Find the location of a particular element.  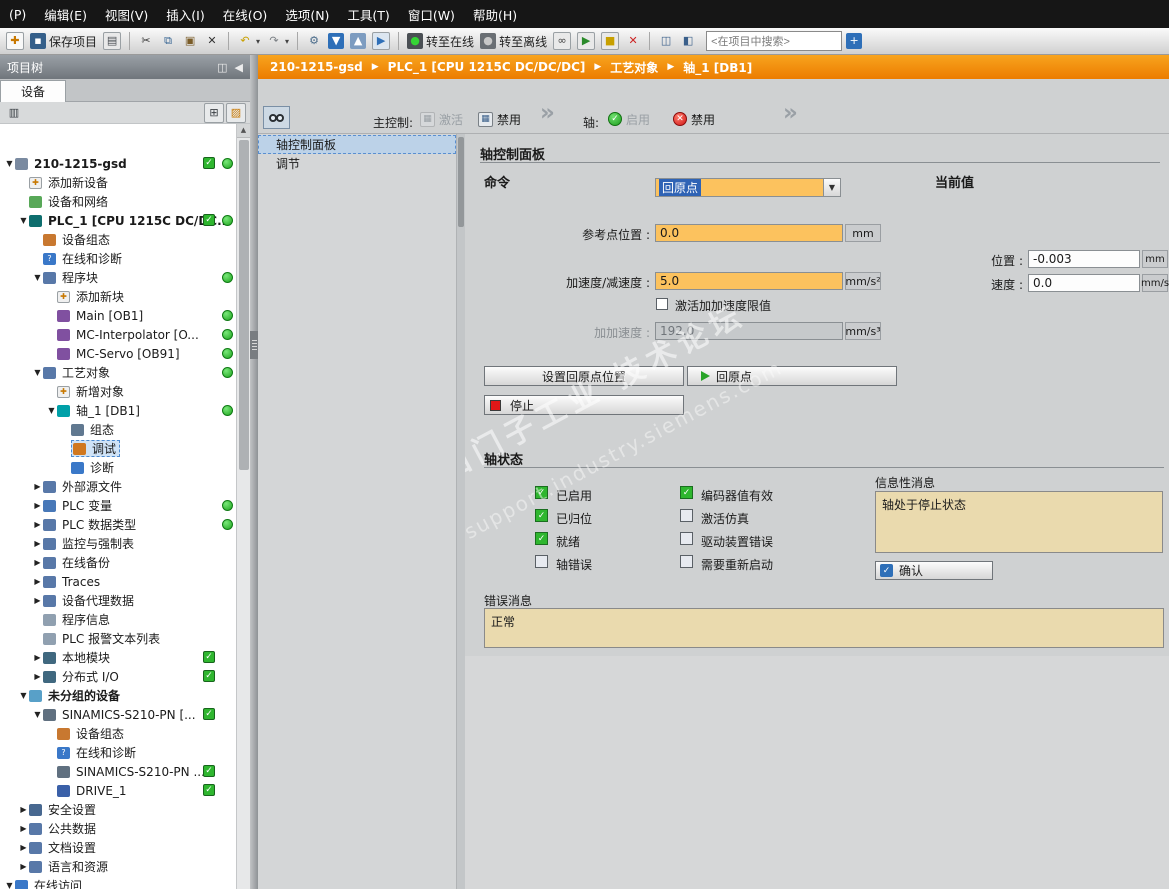

tree-item: ✚ 新增对象 is located at coordinates (125, 391).